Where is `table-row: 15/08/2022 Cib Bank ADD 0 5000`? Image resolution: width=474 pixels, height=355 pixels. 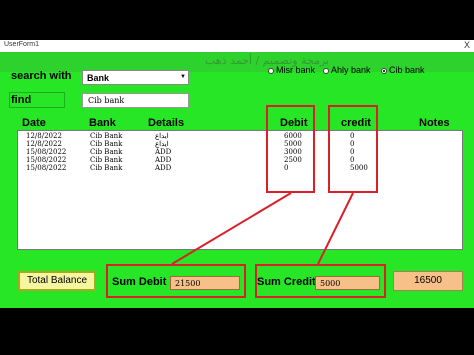
table-row: 15/08/2022 Cib Bank ADD 0 5000 is located at coordinates (240, 168).